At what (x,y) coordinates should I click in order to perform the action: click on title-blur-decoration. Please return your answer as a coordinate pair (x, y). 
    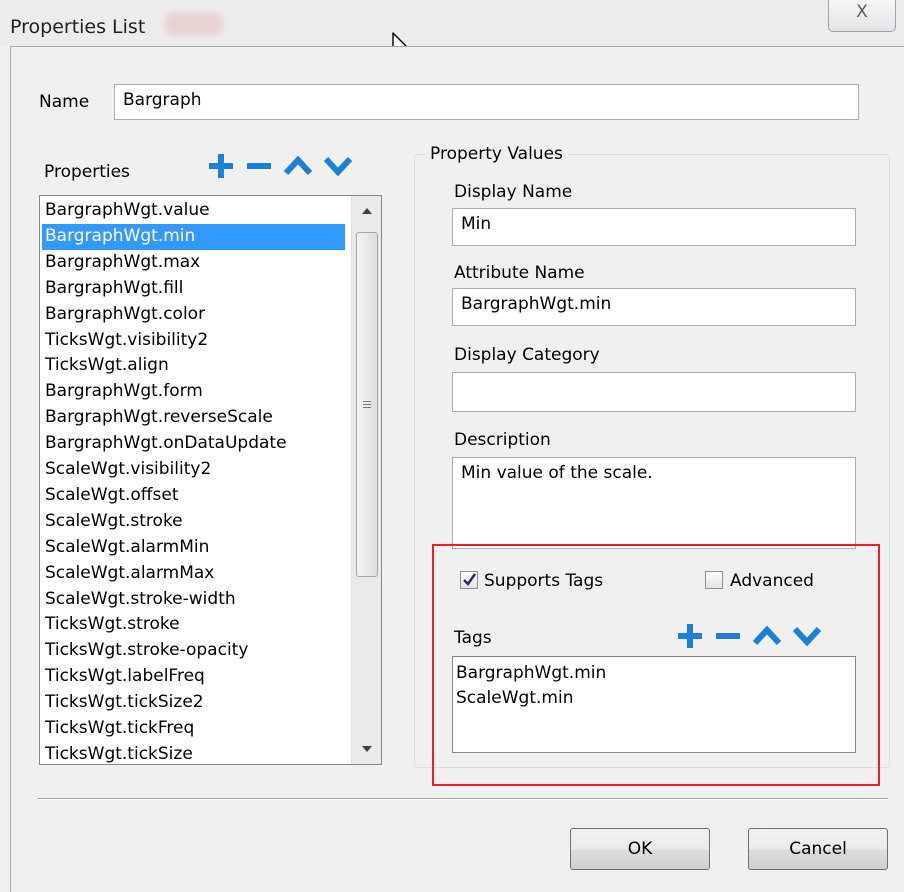
    Looking at the image, I should click on (194, 24).